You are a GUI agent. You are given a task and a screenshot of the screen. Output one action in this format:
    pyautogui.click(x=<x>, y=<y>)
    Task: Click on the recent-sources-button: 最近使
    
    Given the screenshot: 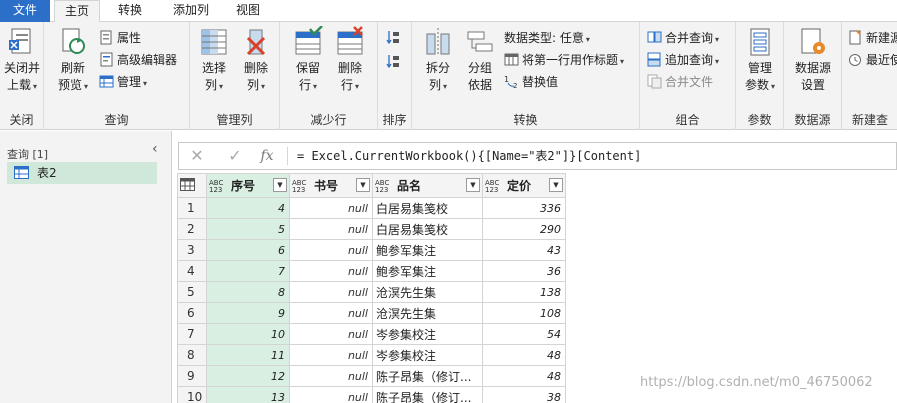 What is the action you would take?
    pyautogui.click(x=872, y=60)
    